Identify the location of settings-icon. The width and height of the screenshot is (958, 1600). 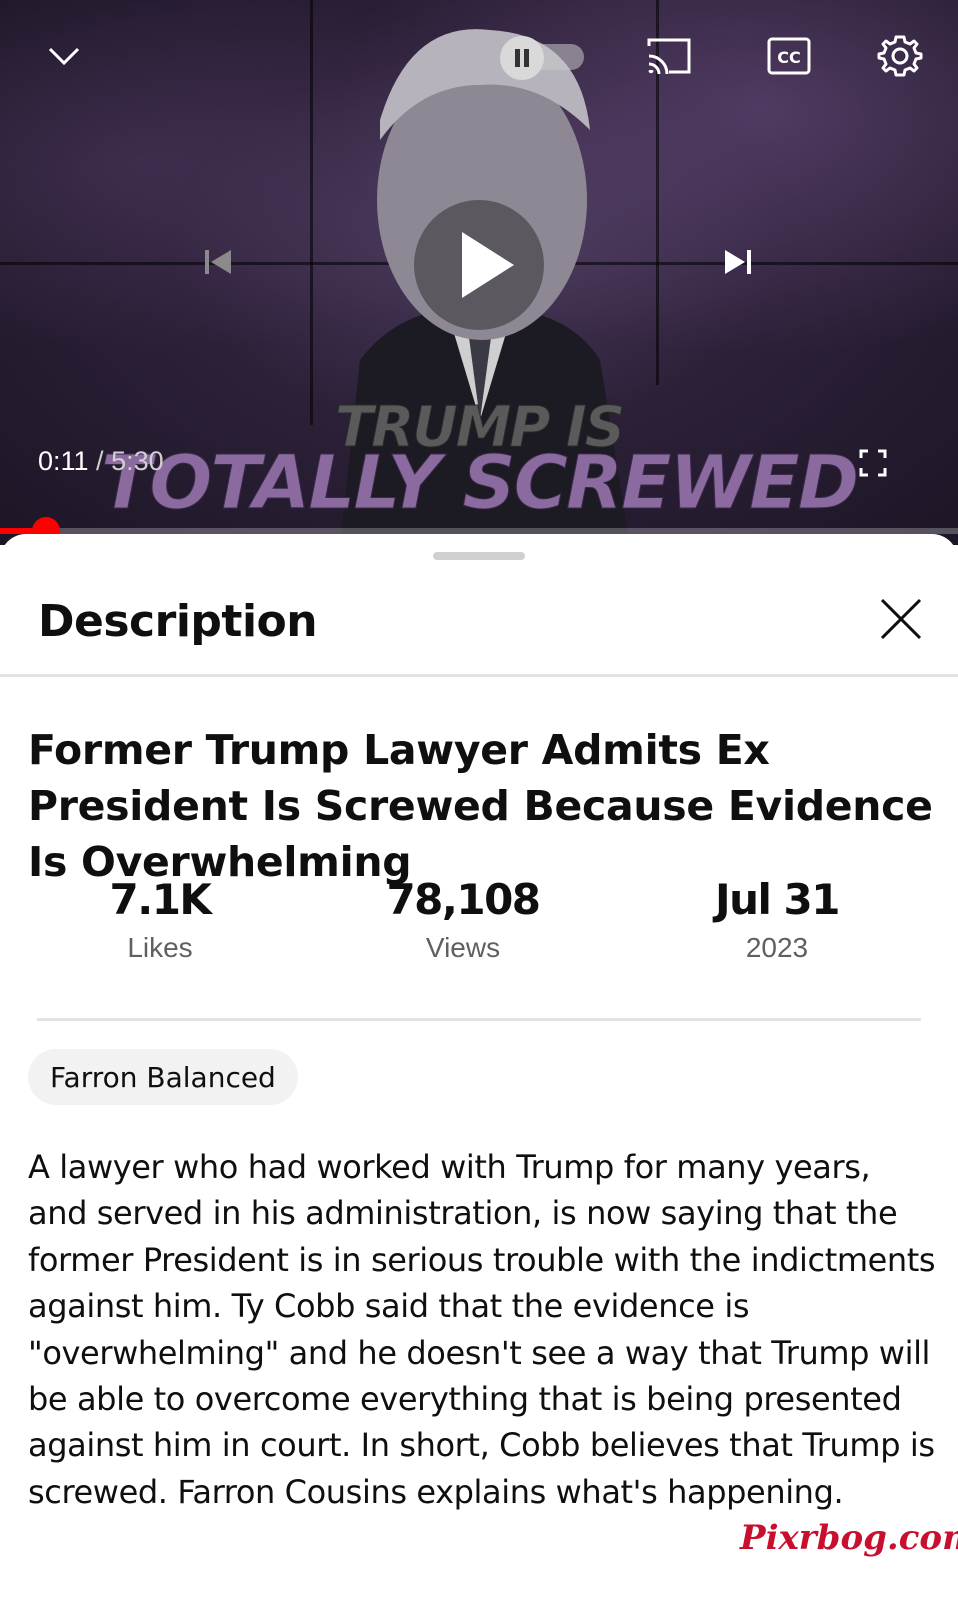
(900, 56).